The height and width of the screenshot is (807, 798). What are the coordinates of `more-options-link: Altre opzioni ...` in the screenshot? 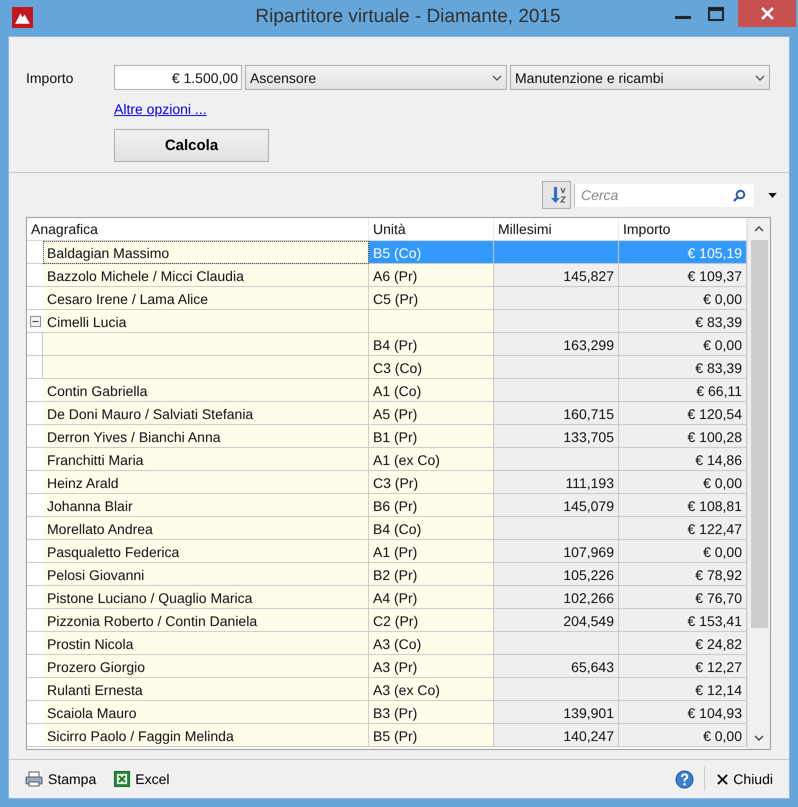 It's located at (160, 109).